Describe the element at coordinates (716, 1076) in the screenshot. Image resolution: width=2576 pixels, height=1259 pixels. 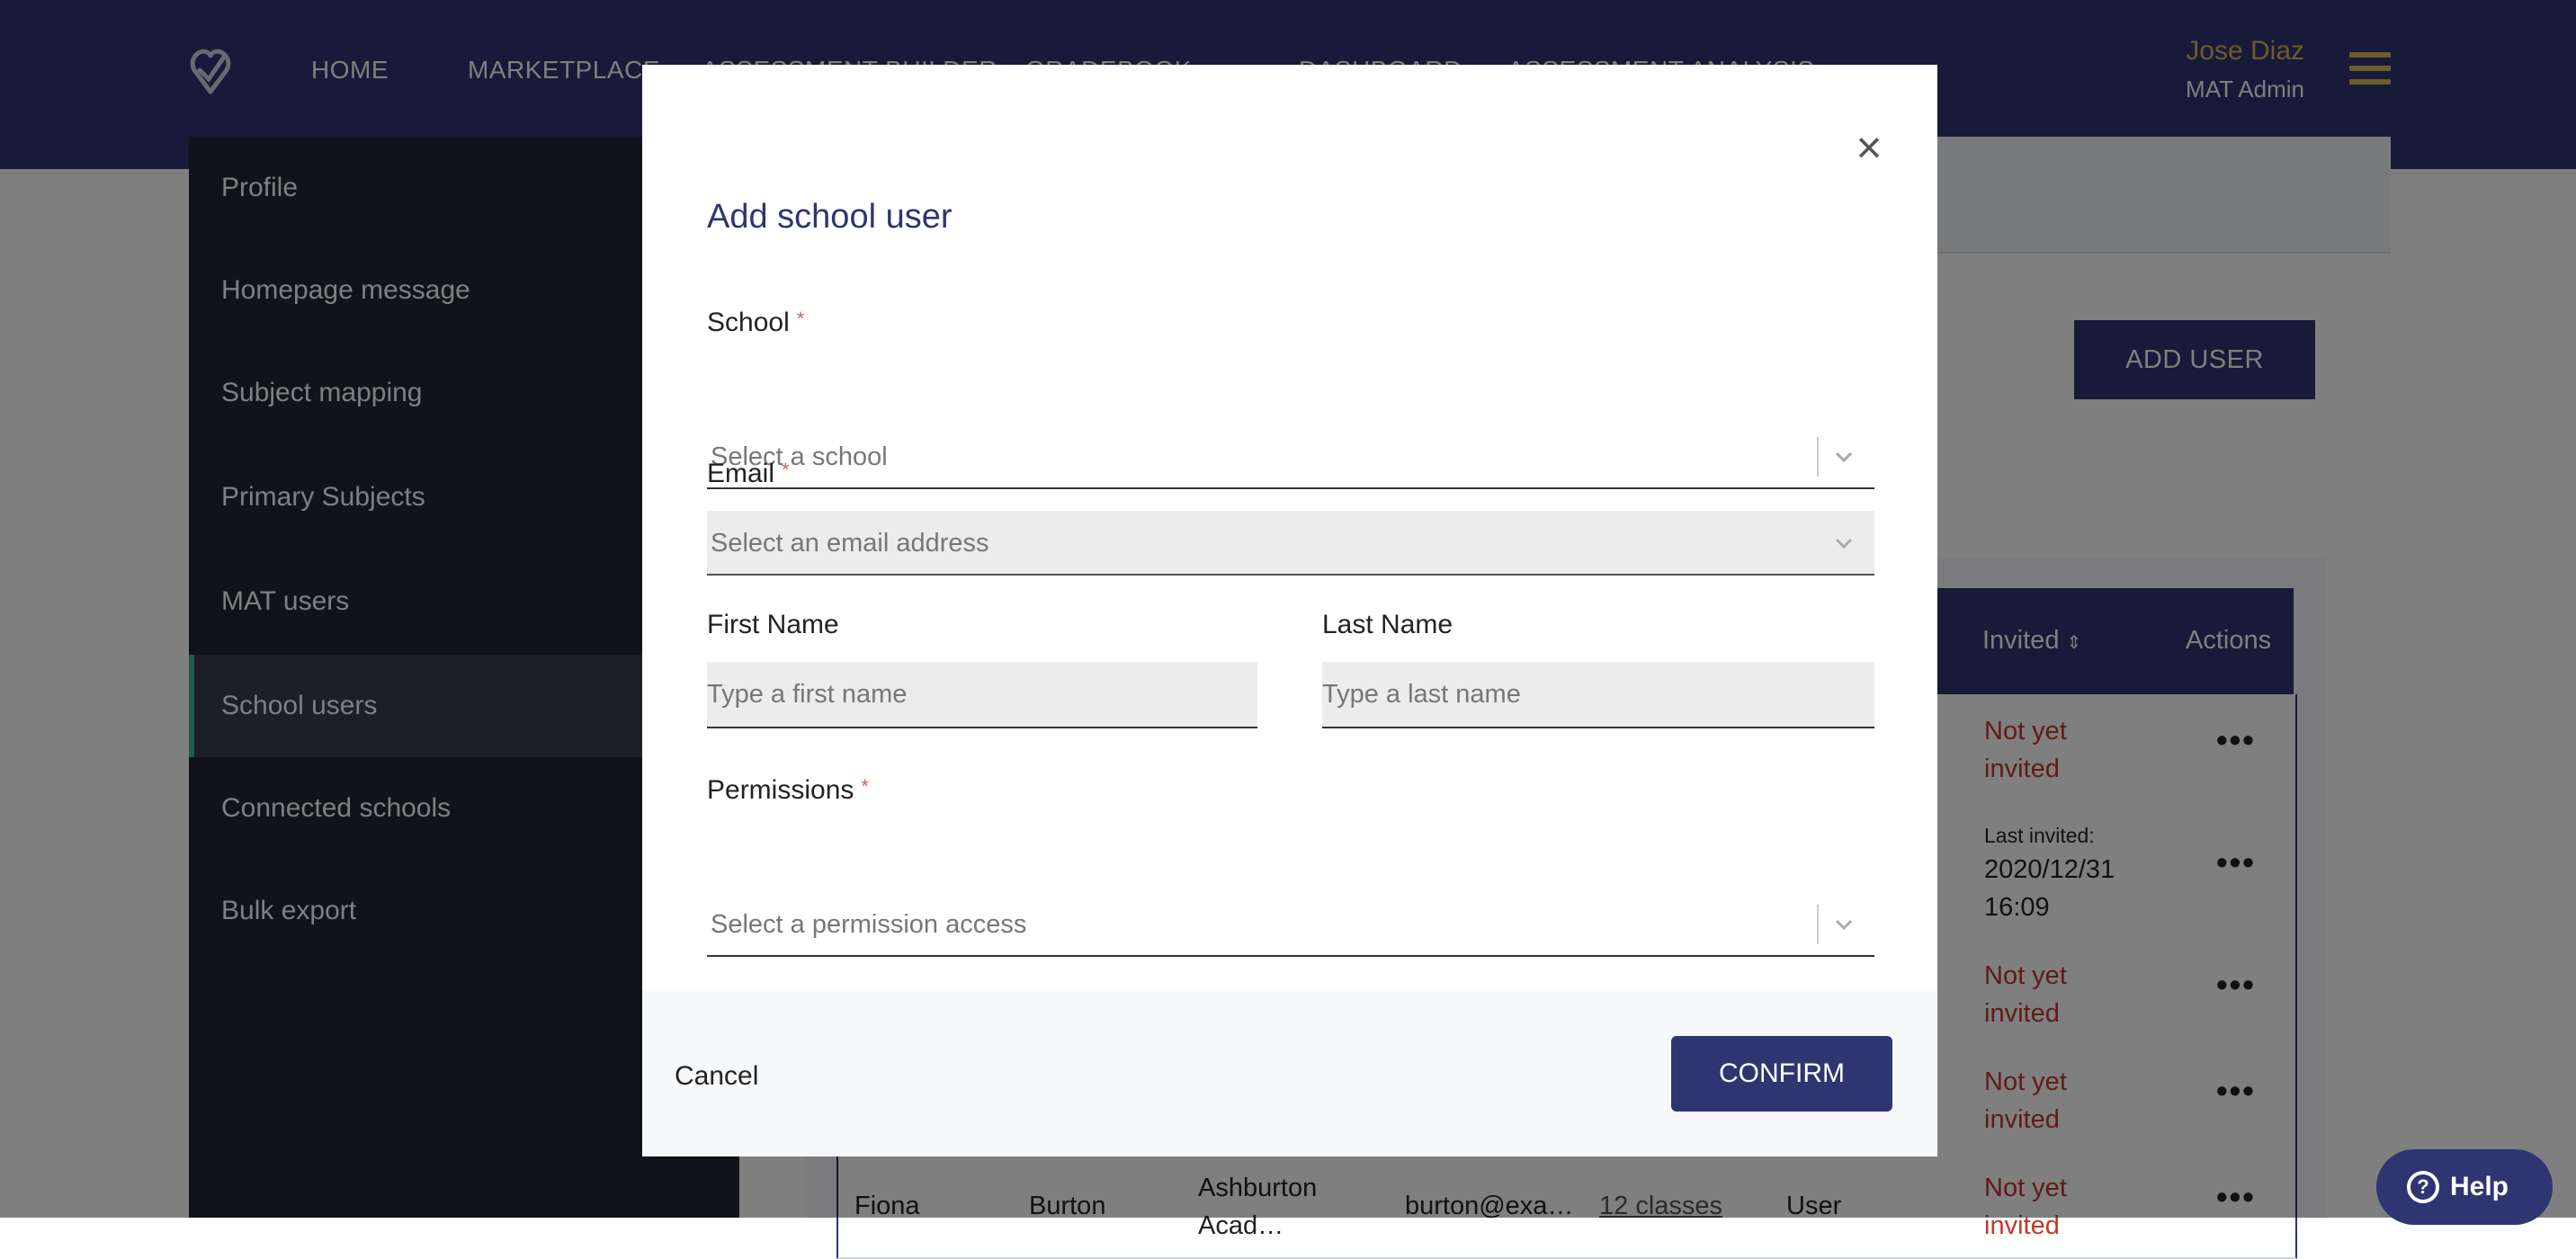
I see `cancel-button: Cancel` at that location.